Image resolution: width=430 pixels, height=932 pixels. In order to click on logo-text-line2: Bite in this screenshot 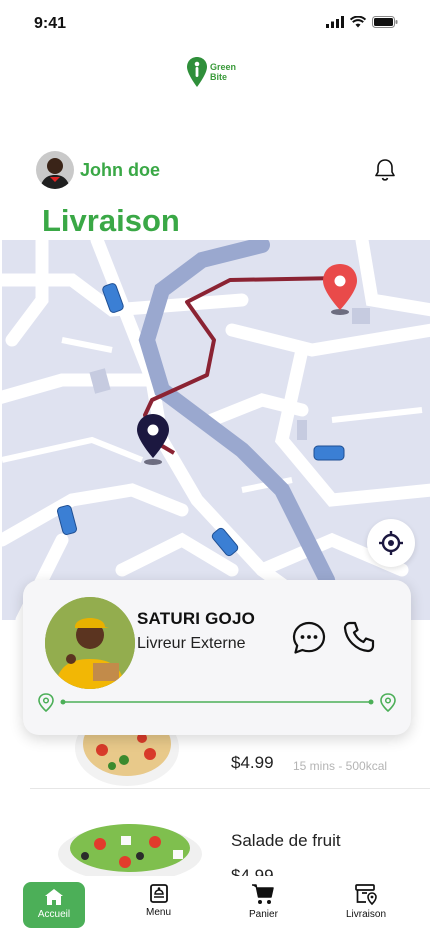, I will do `click(219, 77)`.